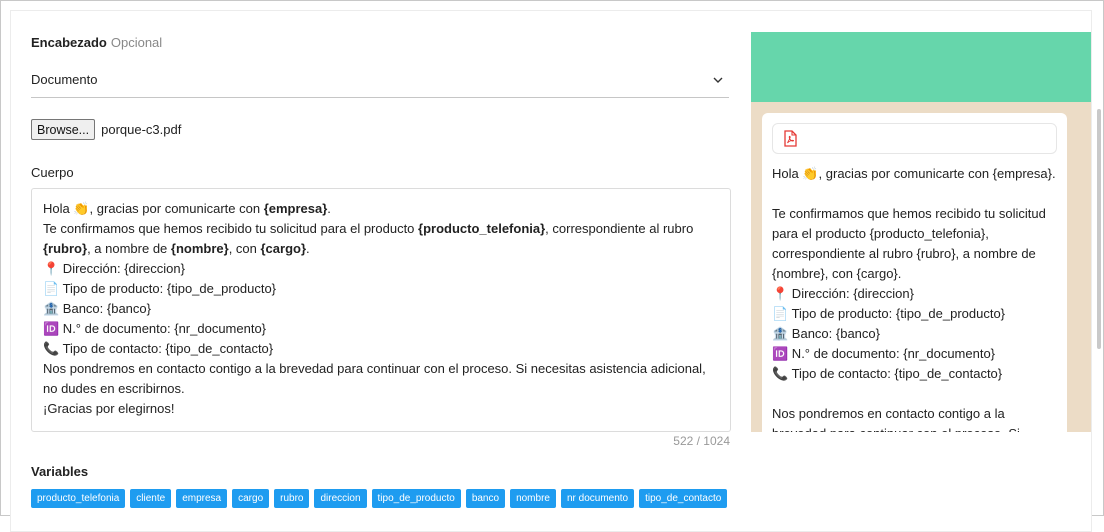 This screenshot has height=532, width=1104. I want to click on variable-placeholder: {cargo}, so click(283, 248).